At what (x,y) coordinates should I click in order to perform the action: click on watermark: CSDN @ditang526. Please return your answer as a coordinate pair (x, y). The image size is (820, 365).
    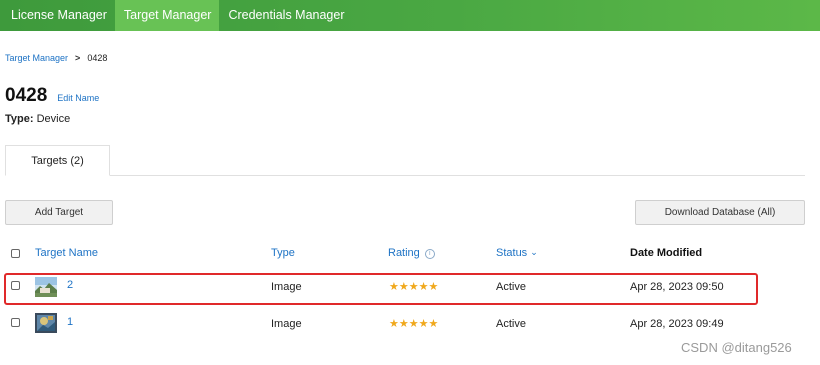
    Looking at the image, I should click on (736, 347).